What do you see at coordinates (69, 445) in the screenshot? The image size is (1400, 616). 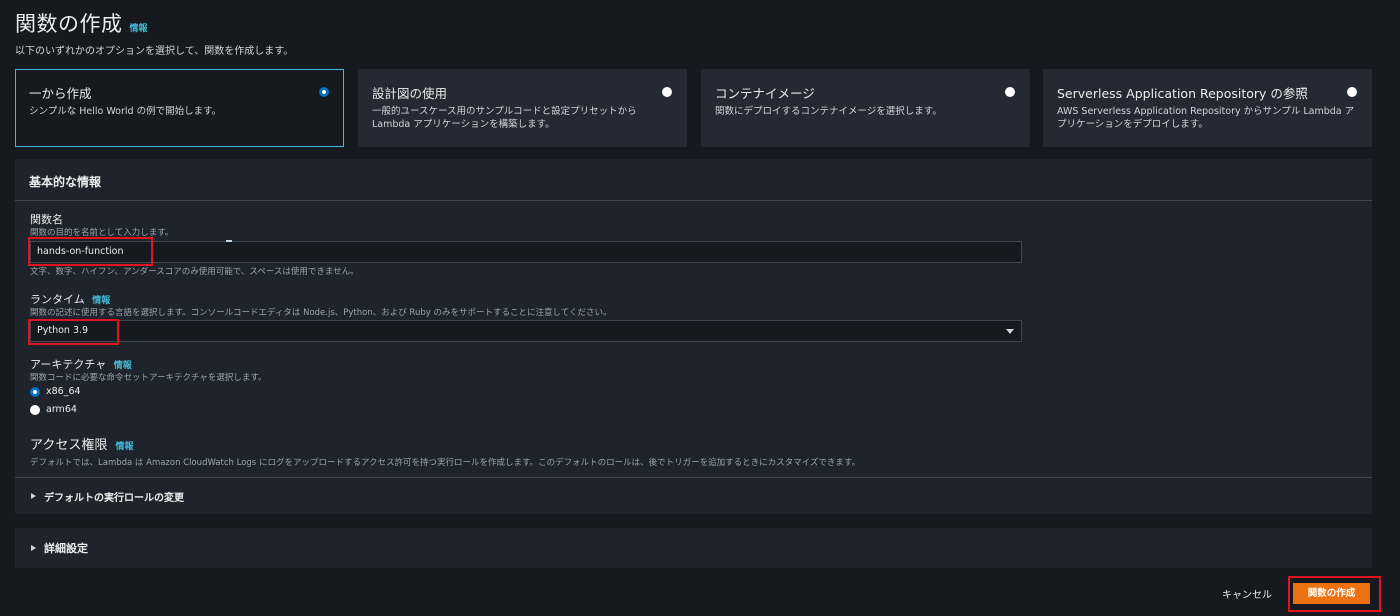 I see `permissions-label: アクセス権限` at bounding box center [69, 445].